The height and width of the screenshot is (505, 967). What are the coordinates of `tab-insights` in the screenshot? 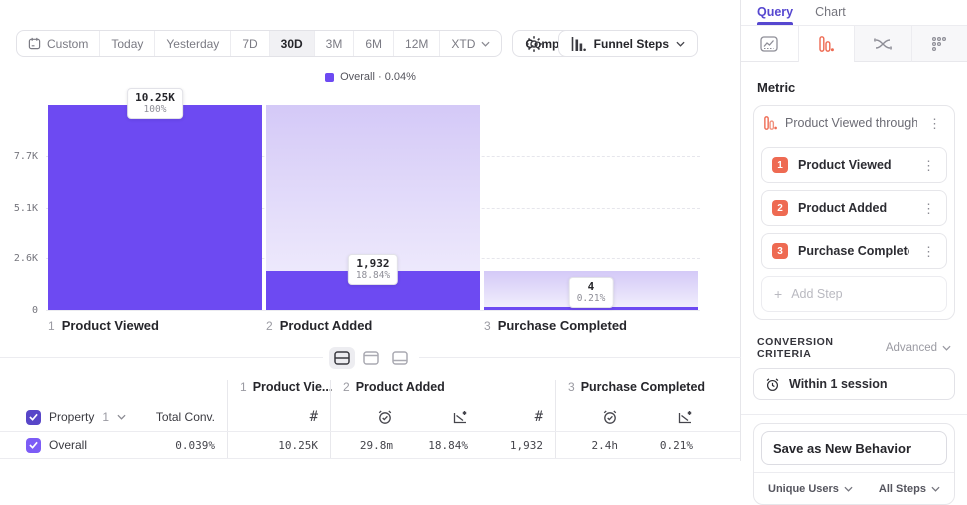 It's located at (769, 44).